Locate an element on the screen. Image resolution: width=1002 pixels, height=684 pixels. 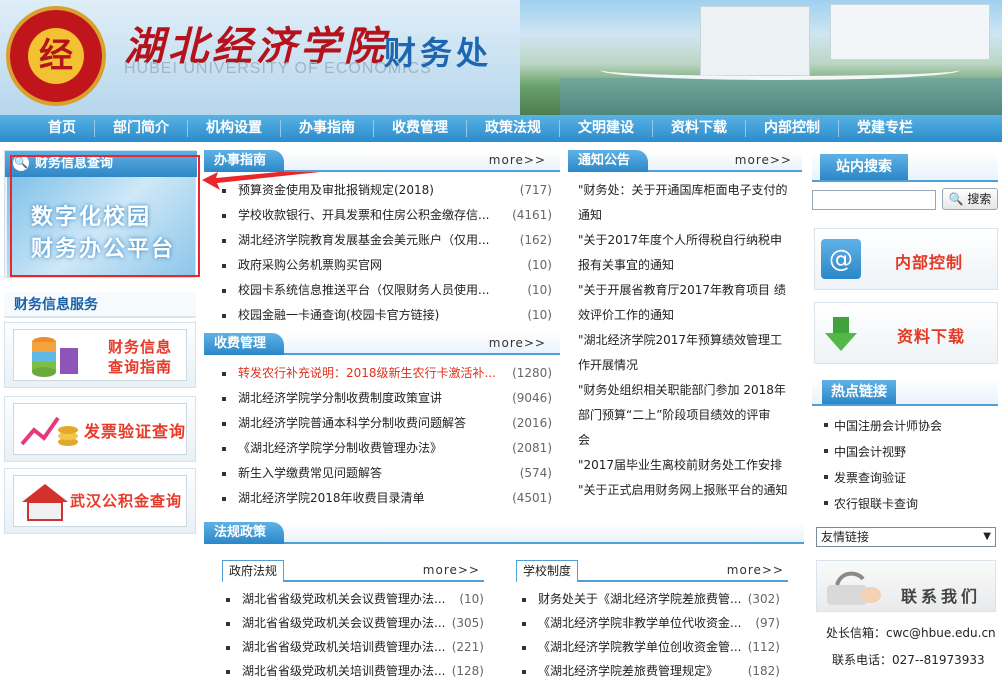
house-icon is located at coordinates (45, 502).